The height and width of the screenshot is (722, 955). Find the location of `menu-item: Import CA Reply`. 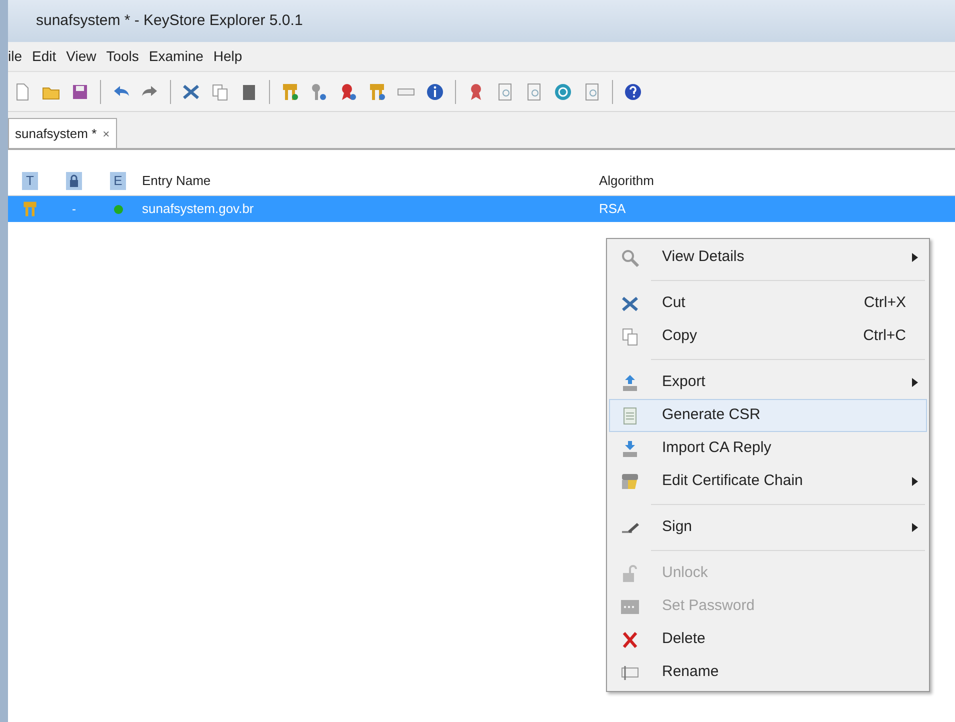

menu-item: Import CA Reply is located at coordinates (768, 448).